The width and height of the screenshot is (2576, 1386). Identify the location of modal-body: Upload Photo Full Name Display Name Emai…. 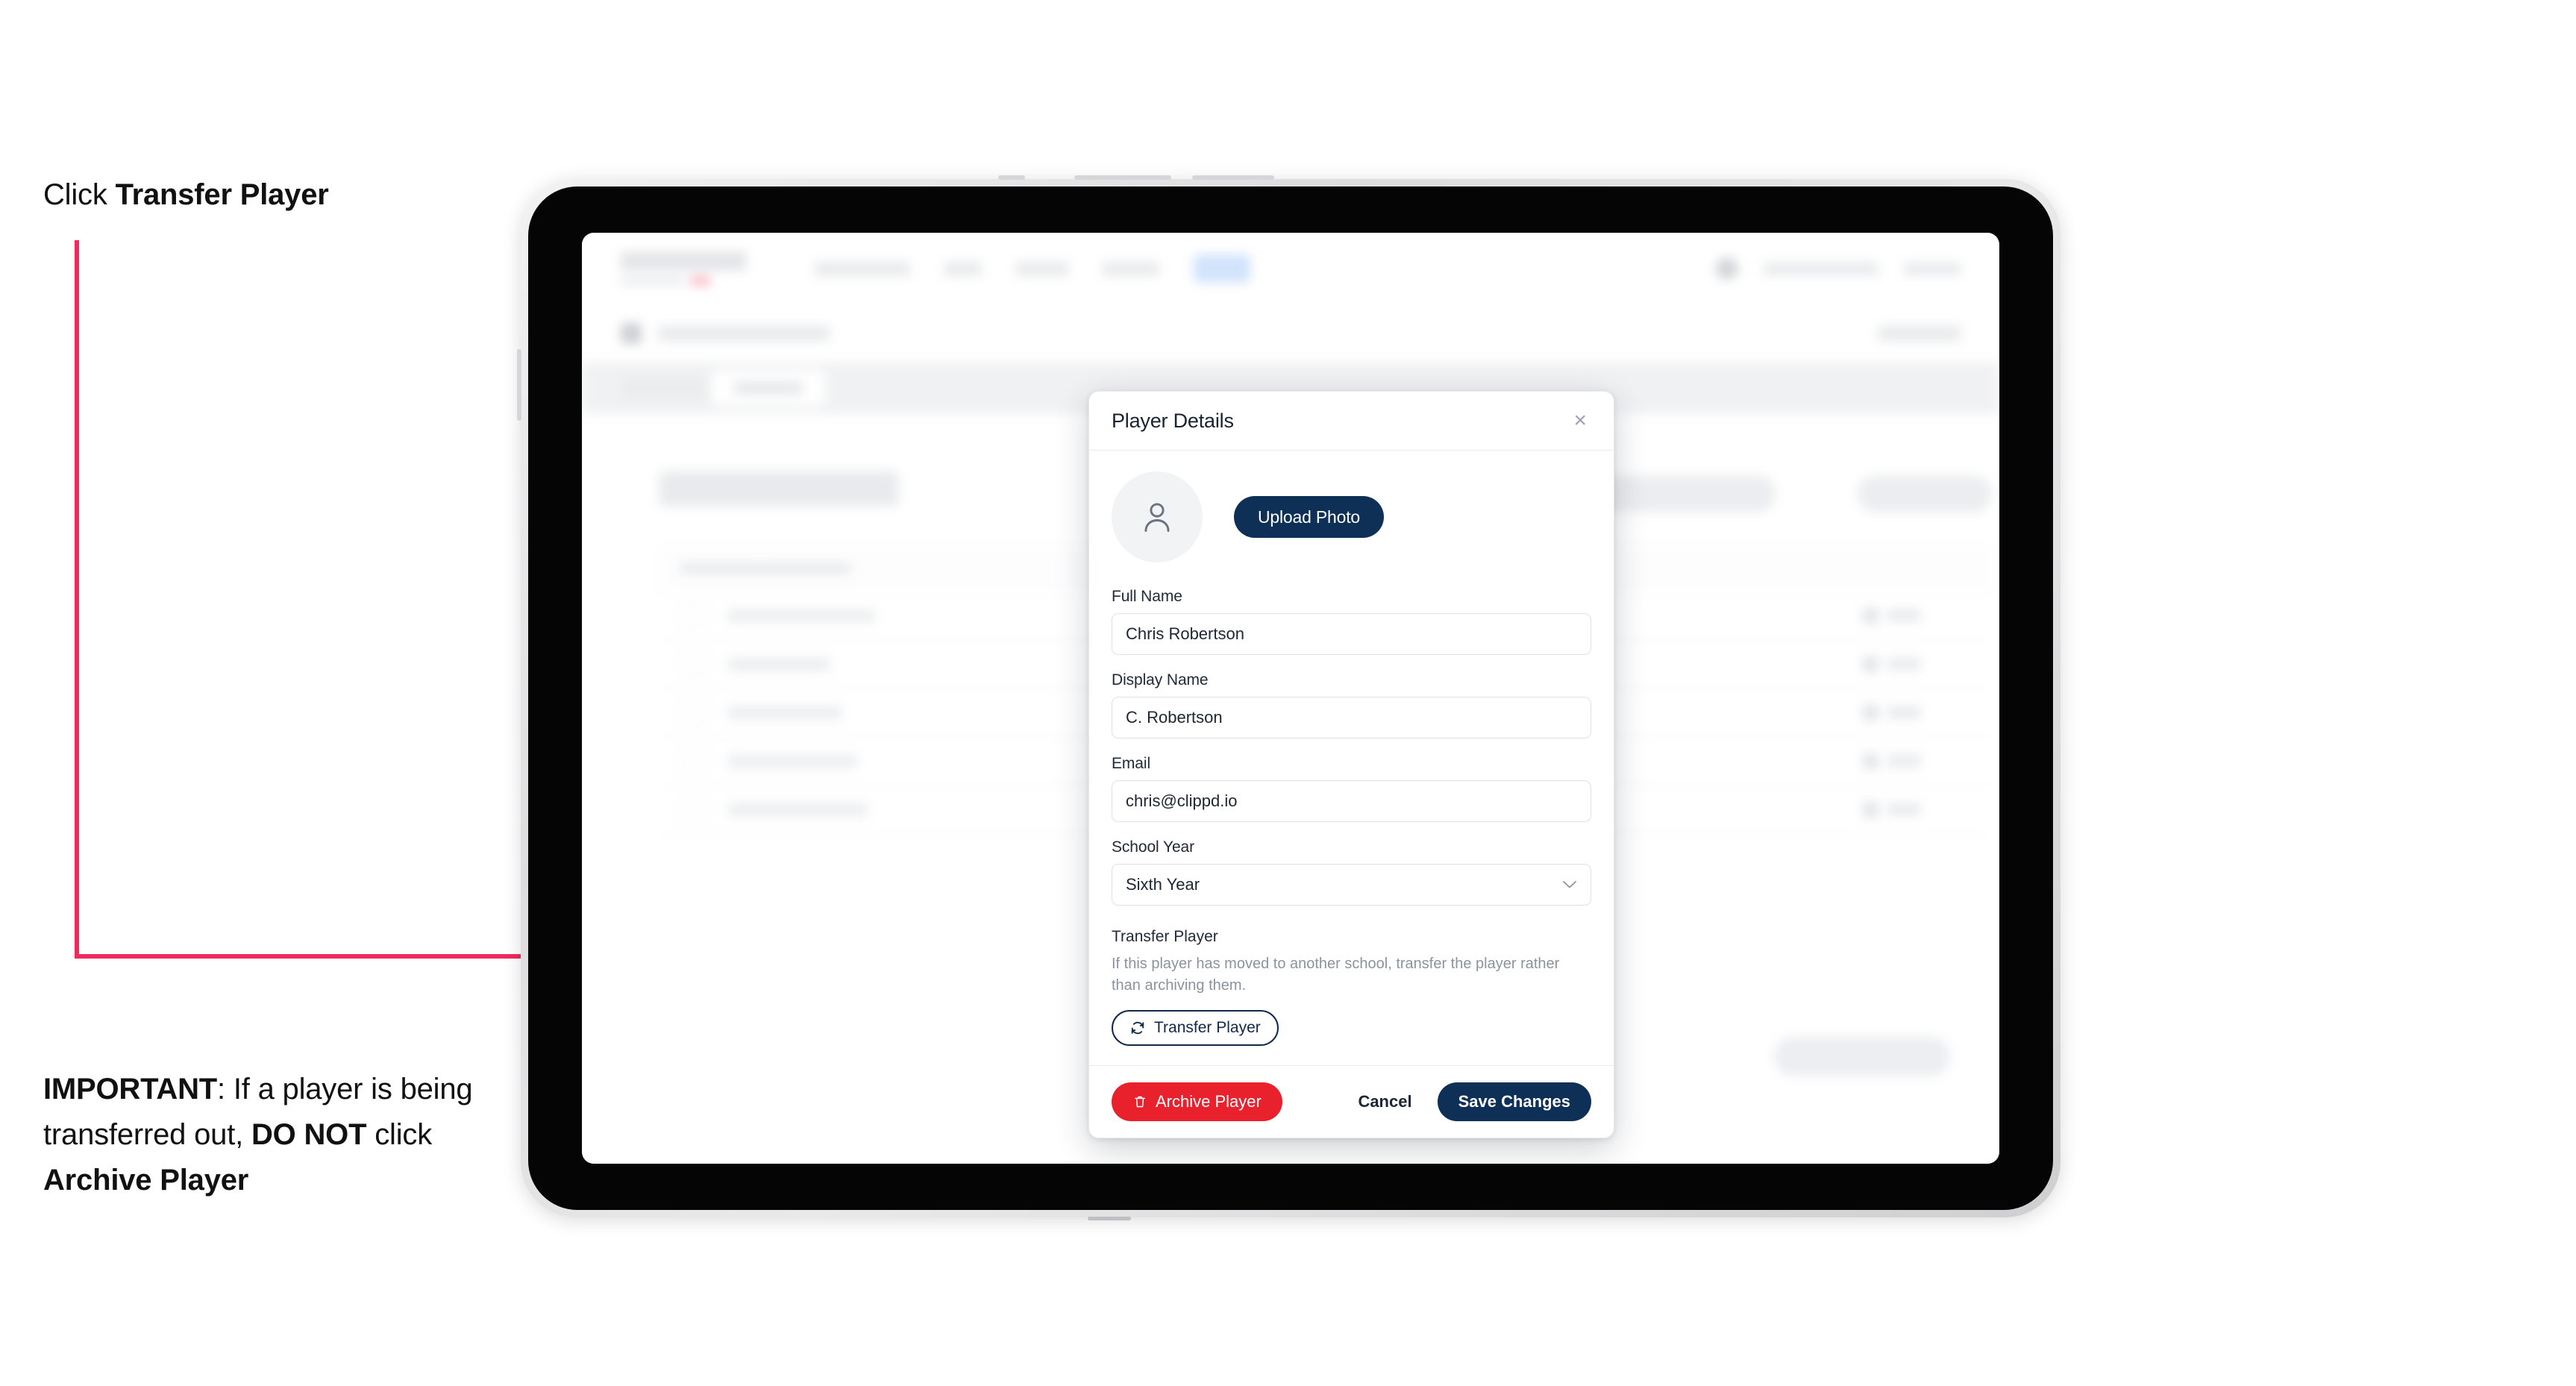
(1351, 758).